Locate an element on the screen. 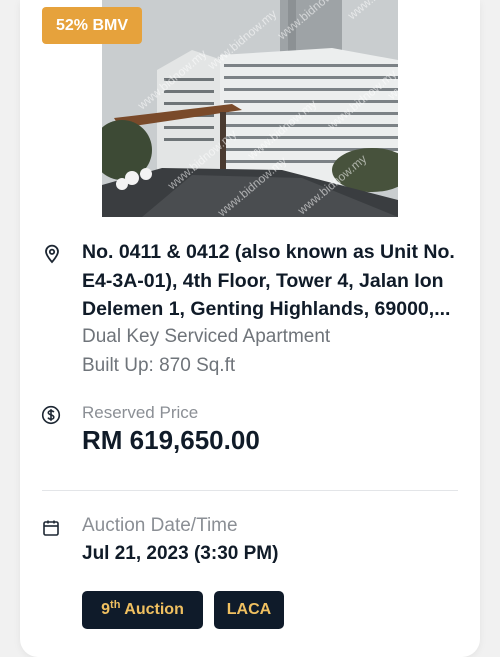  dollar-circle-icon is located at coordinates (51, 415).